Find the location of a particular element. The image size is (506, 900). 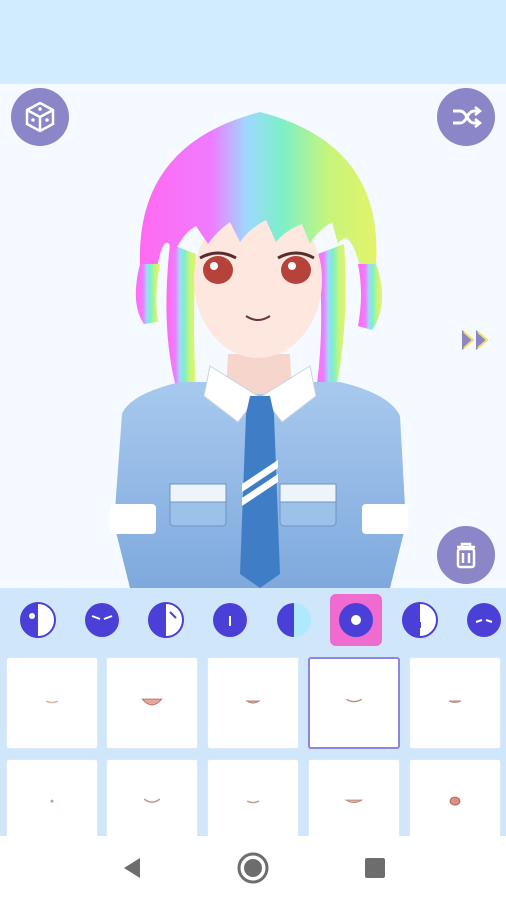

shuffle-button is located at coordinates (466, 117).